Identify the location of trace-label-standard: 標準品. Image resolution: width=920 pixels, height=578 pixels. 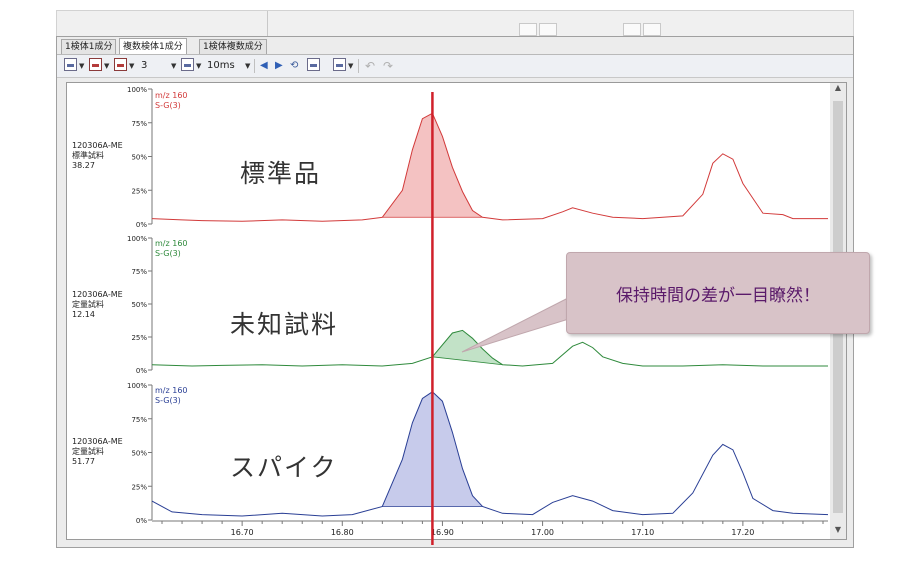
(281, 173).